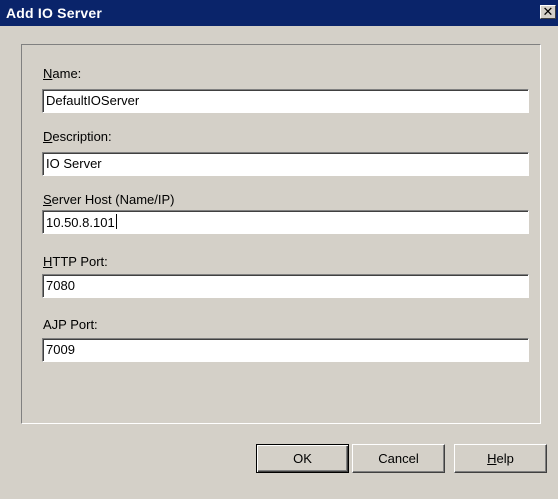  Describe the element at coordinates (80, 222) in the screenshot. I see `server-host-field-value: 10.50.8.101` at that location.